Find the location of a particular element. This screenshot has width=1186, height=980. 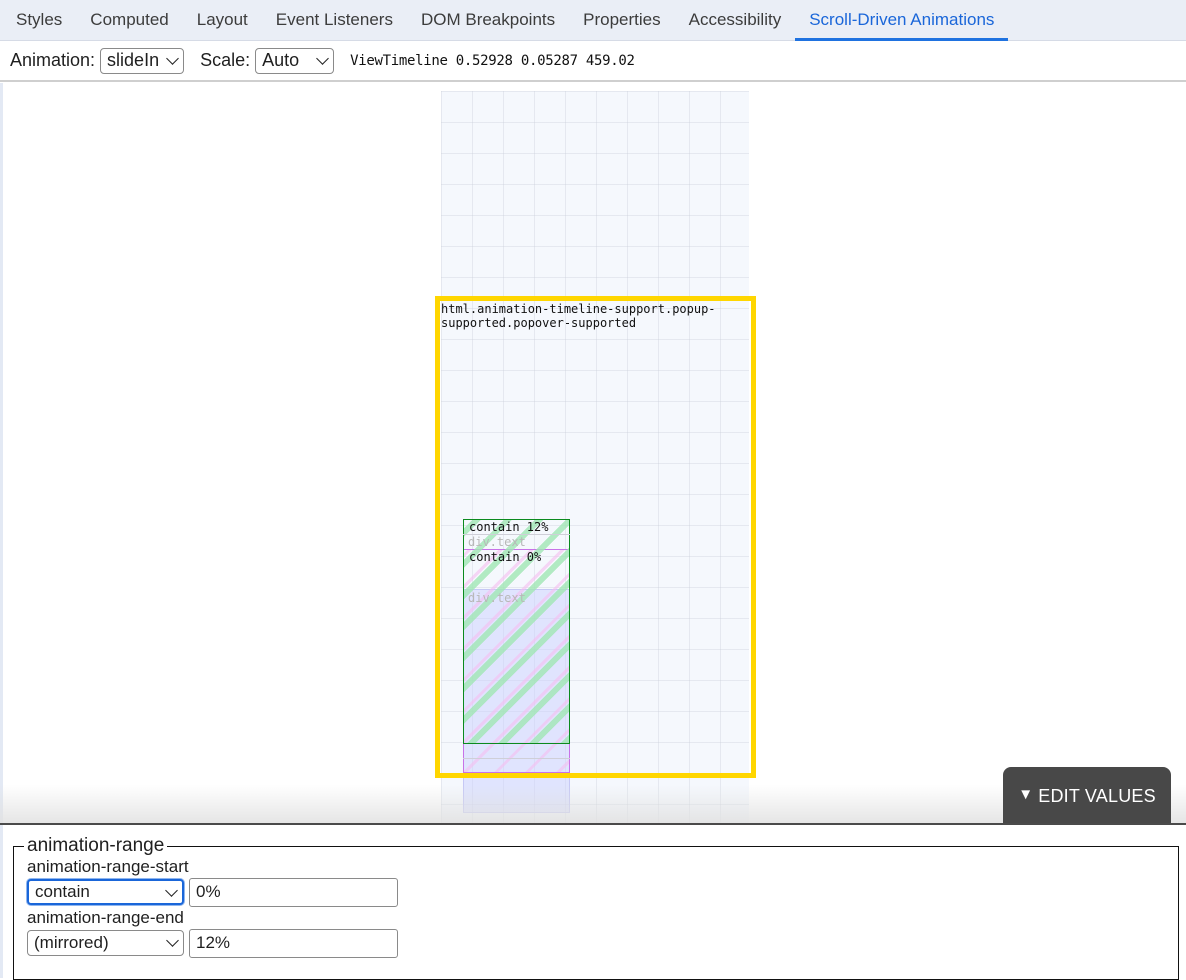

tab-accessibility: Accessibility is located at coordinates (735, 20).